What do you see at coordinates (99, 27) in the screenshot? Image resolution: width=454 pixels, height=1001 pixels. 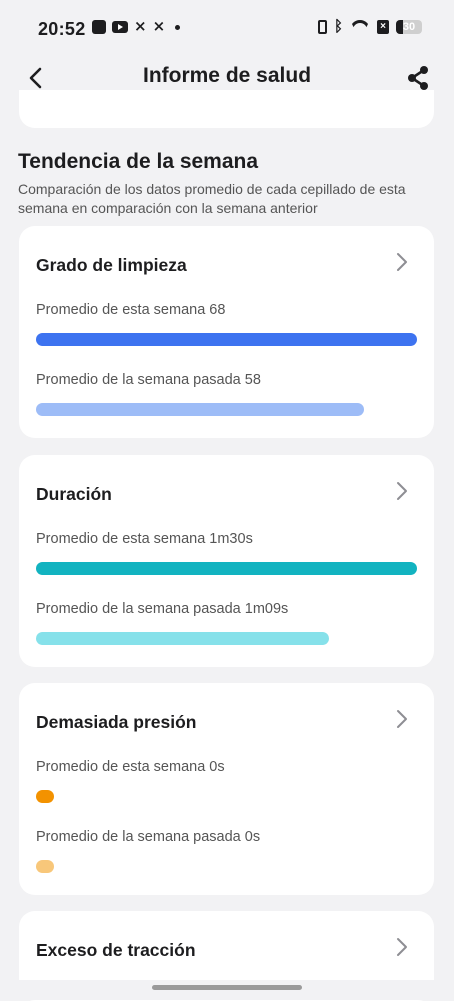 I see `app-icon` at bounding box center [99, 27].